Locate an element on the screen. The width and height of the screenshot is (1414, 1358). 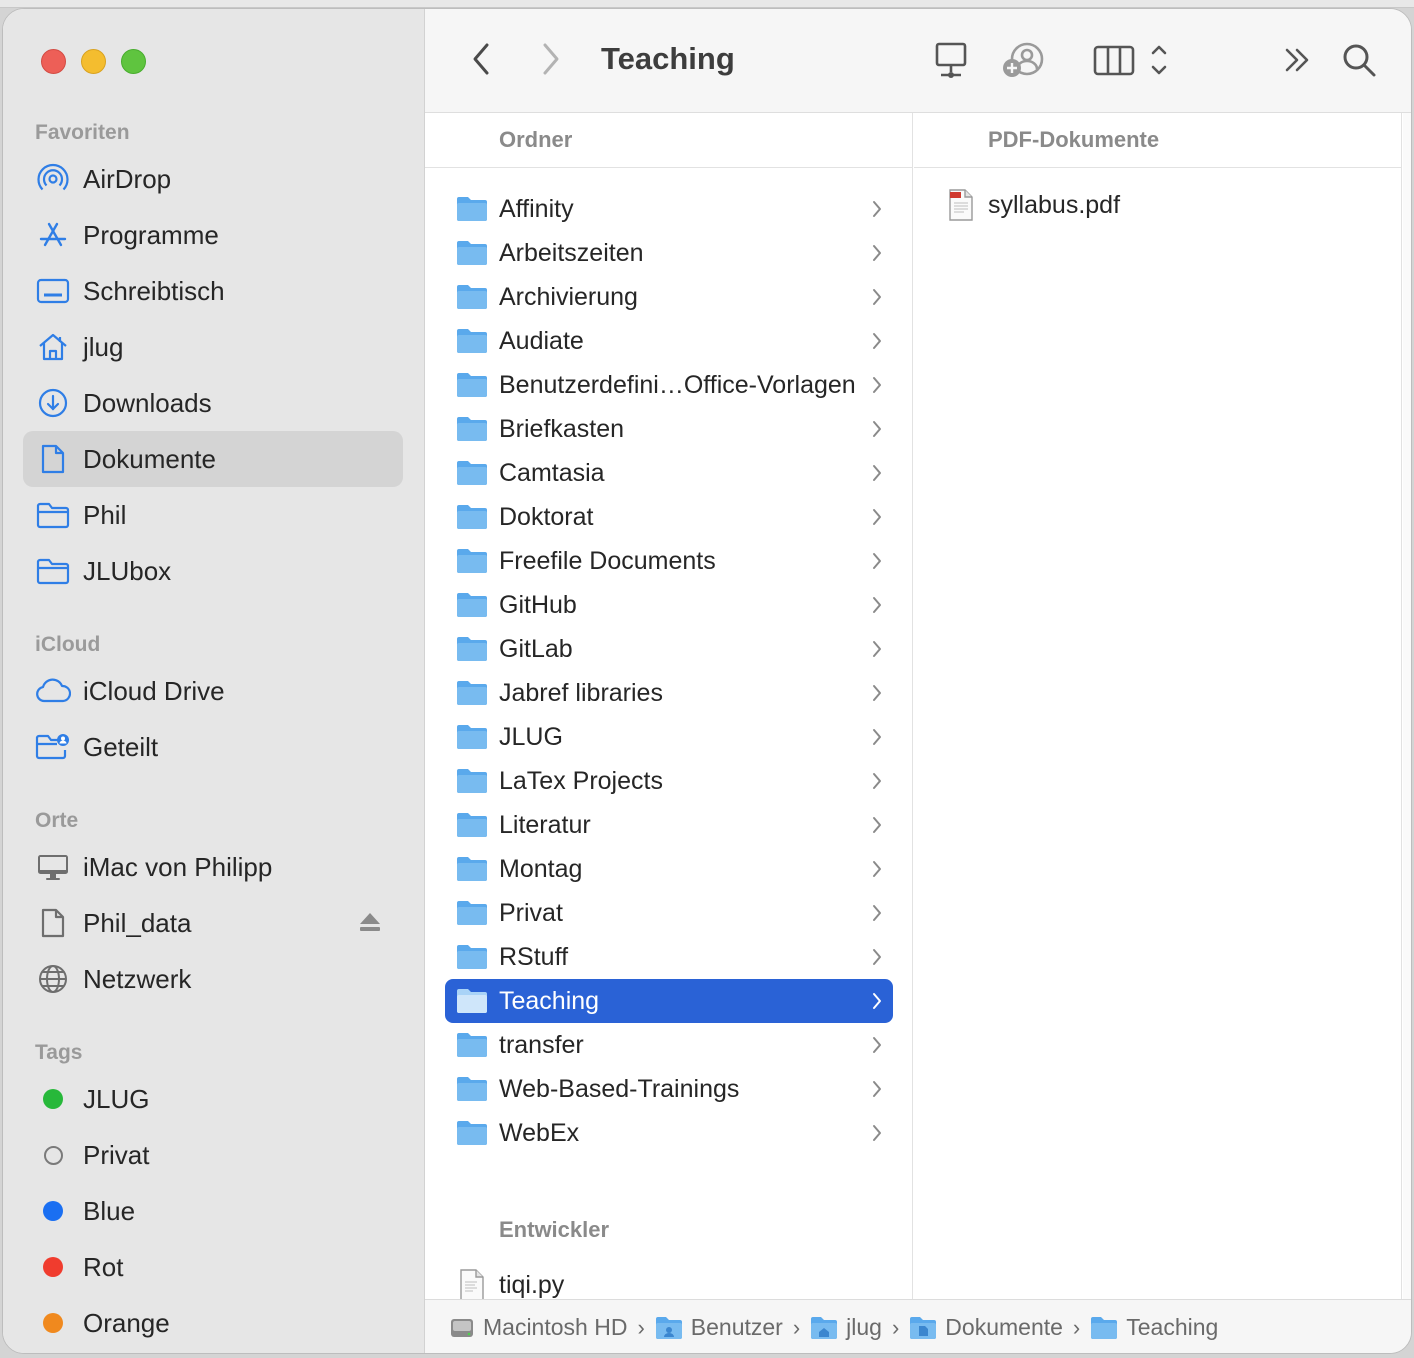
sidebar-item-tag-orange: Orange is located at coordinates (213, 1323).